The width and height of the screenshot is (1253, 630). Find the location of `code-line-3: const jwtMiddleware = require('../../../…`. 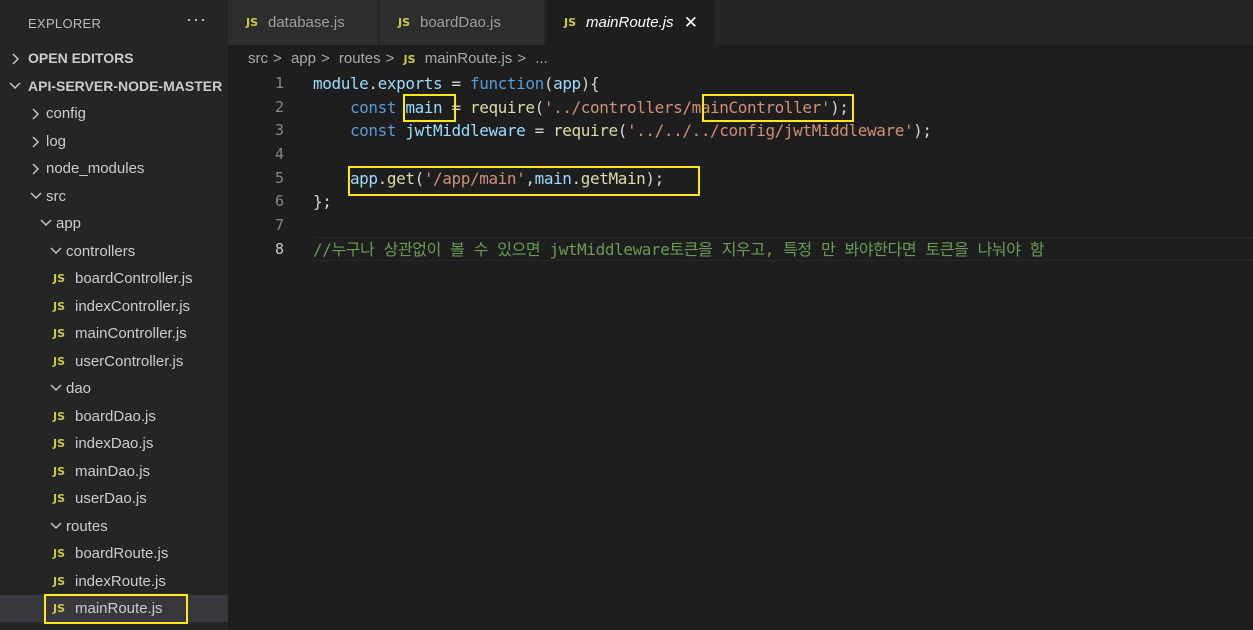

code-line-3: const jwtMiddleware = require('../../../… is located at coordinates (622, 130).